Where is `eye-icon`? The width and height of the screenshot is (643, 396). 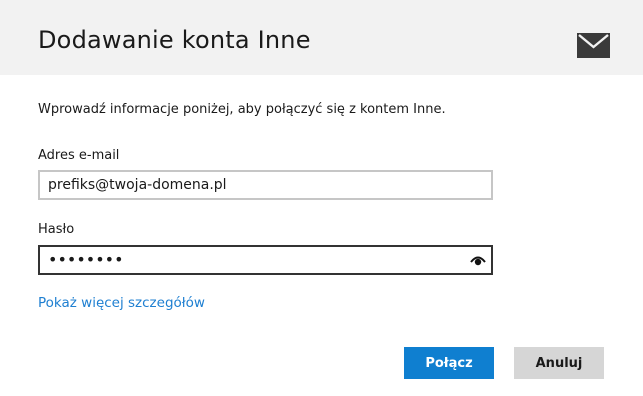 eye-icon is located at coordinates (478, 260).